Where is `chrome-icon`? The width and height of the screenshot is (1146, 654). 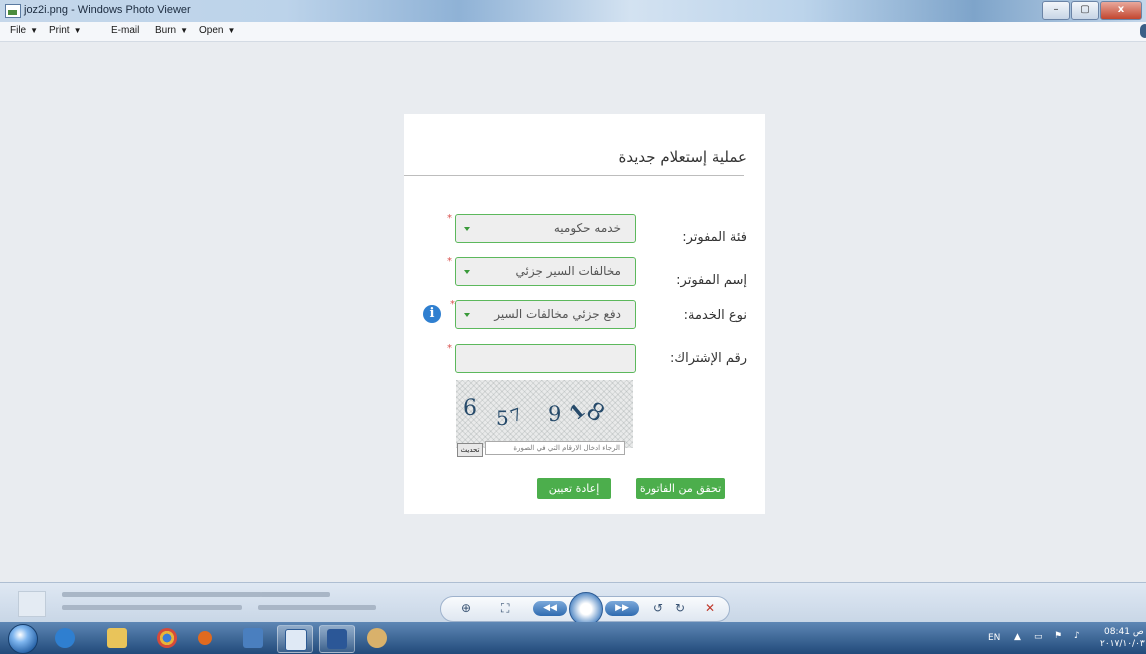 chrome-icon is located at coordinates (167, 638).